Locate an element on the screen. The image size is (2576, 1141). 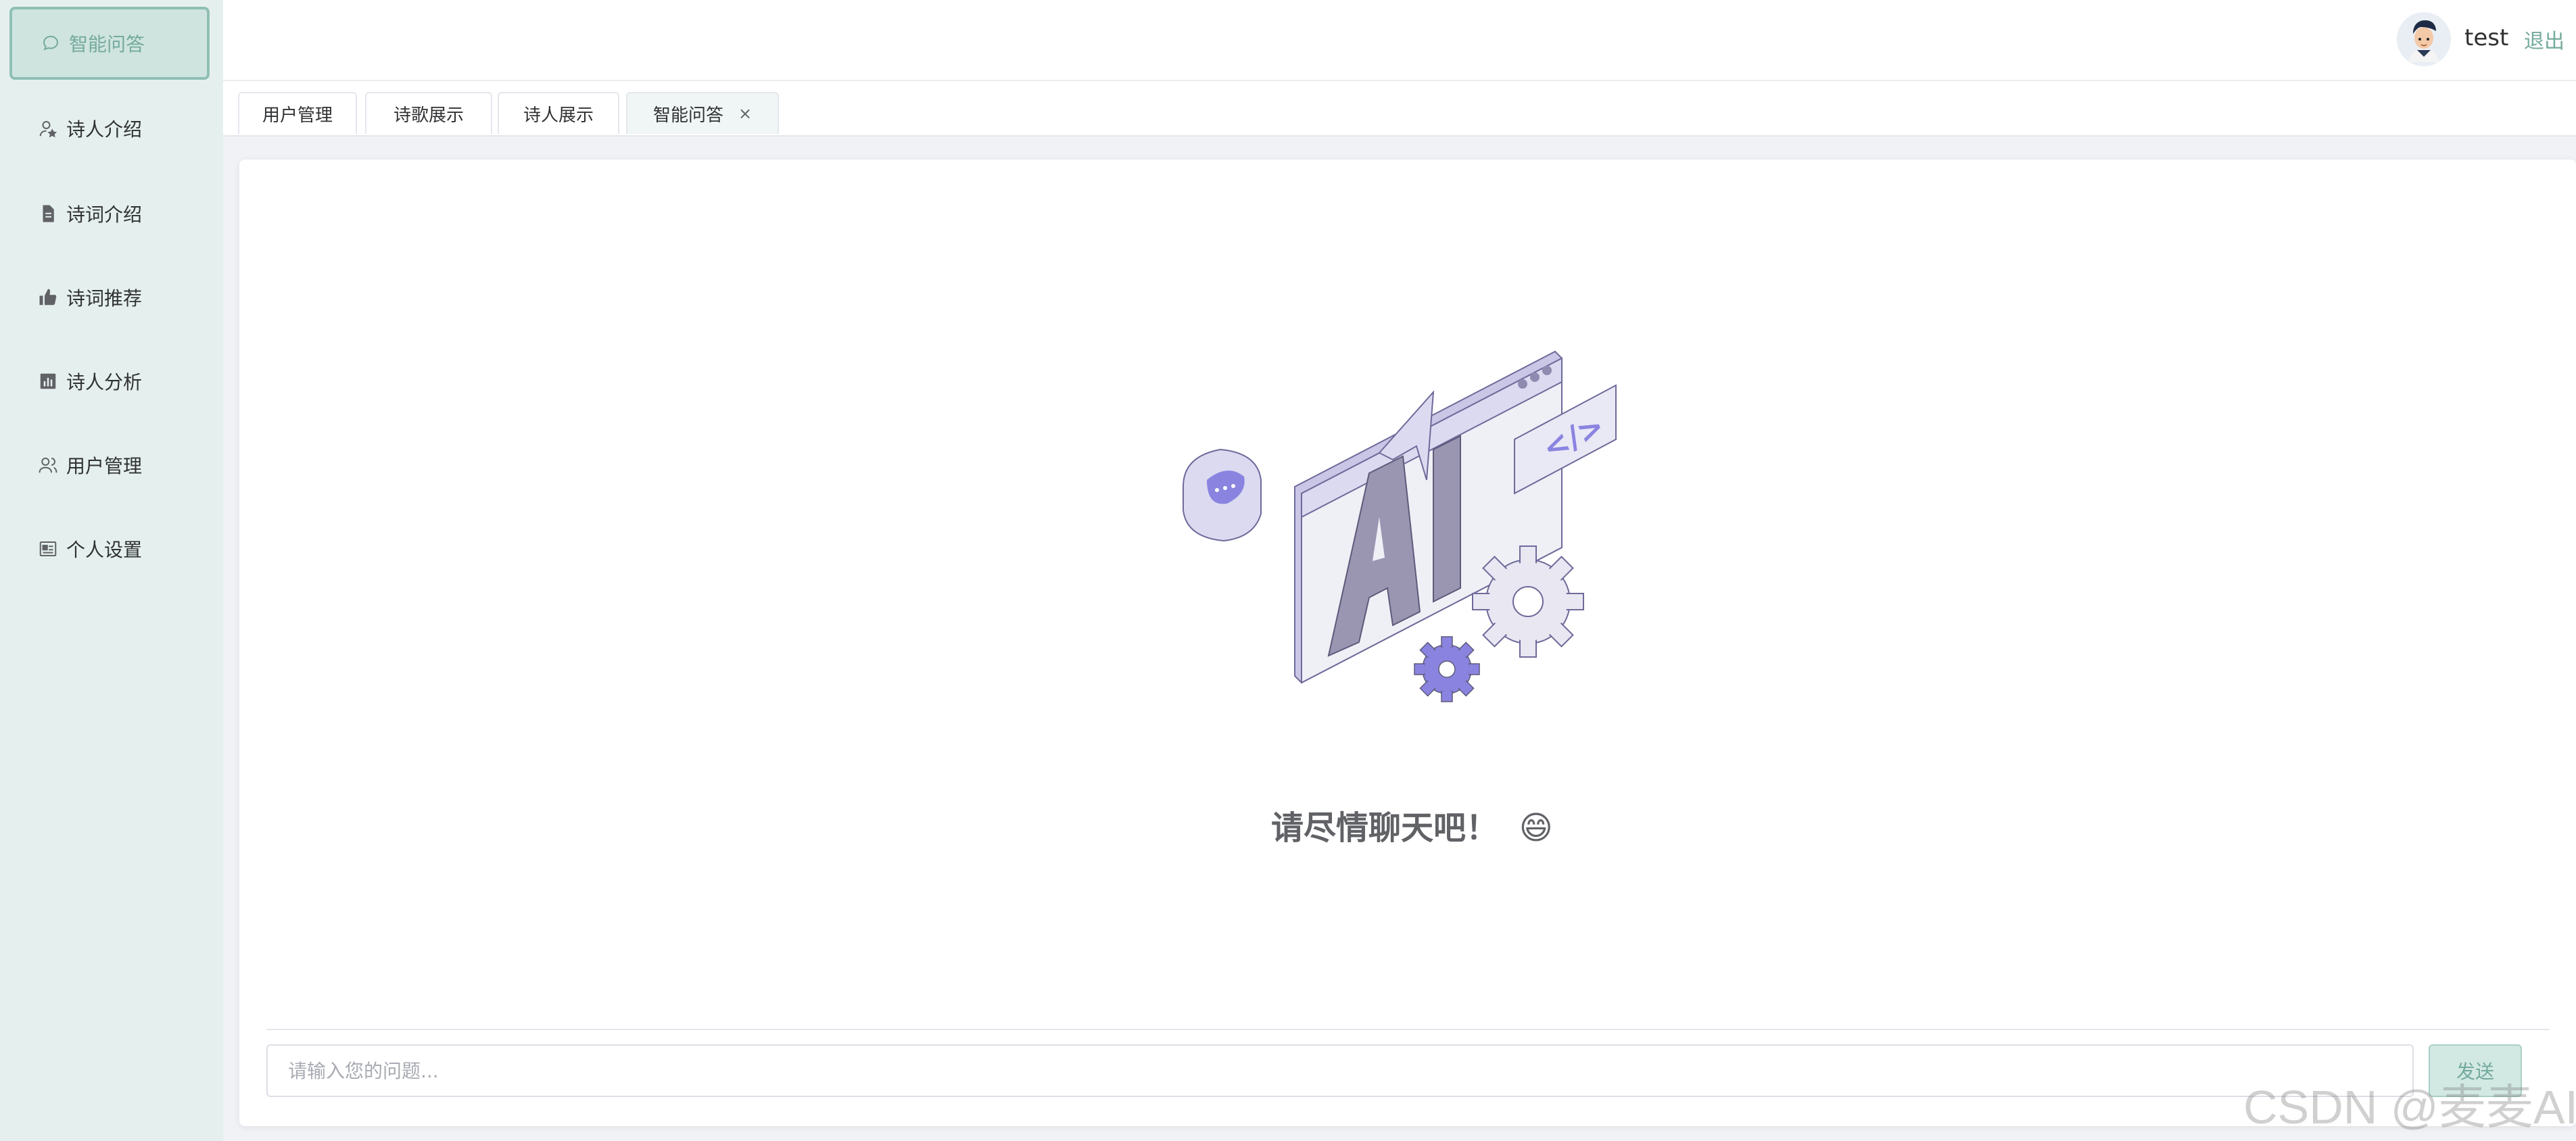
tabs-bar: 用户管理 诗歌展示 诗人展示 智能问答 × is located at coordinates (1399, 109).